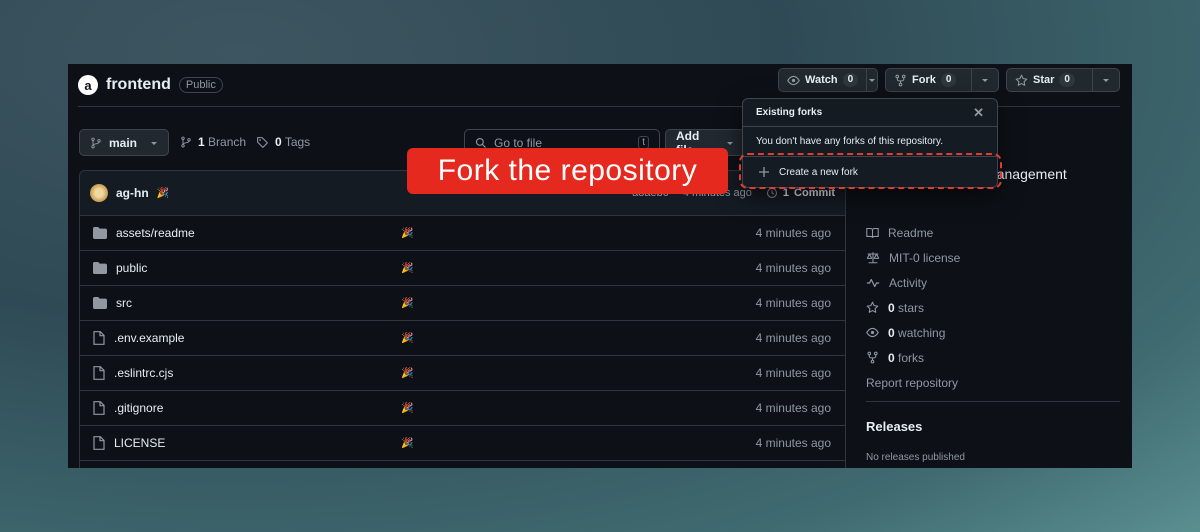  Describe the element at coordinates (227, 142) in the screenshot. I see `branches-label: Branch` at that location.